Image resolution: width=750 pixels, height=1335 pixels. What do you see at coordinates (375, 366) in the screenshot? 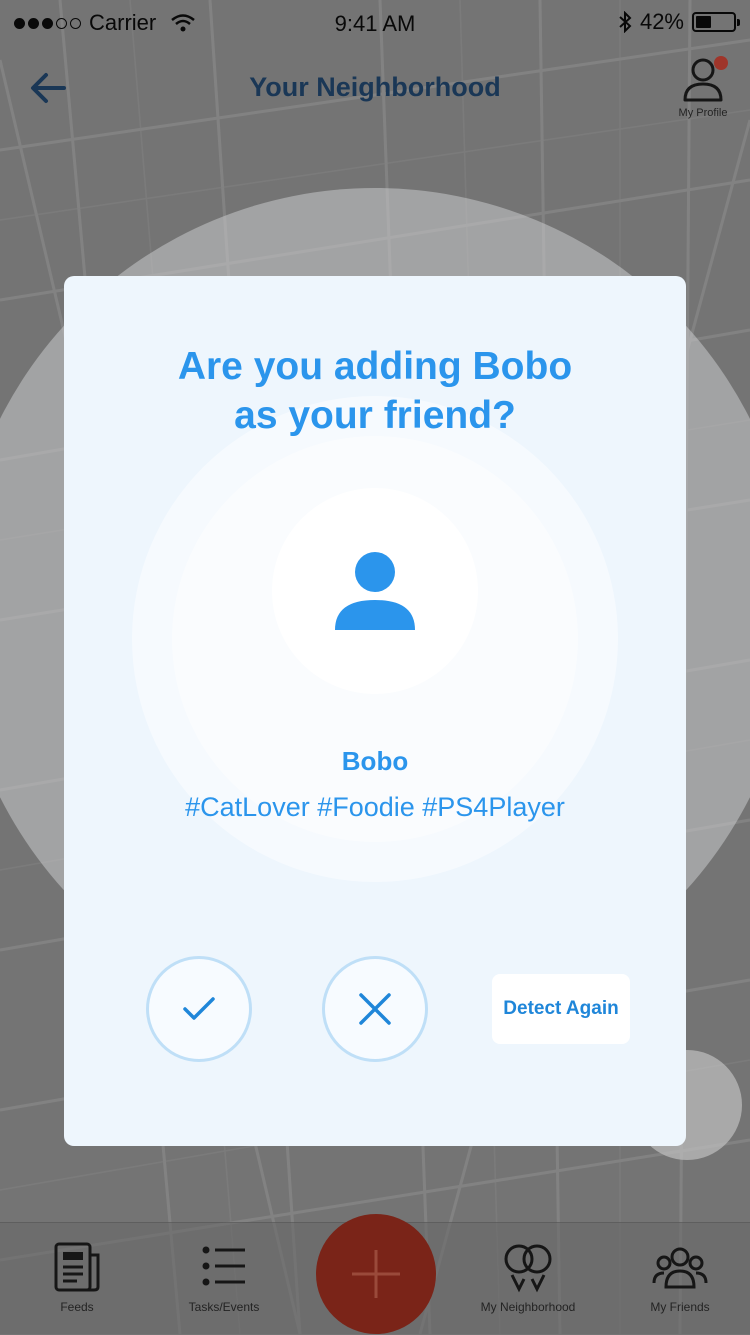
I see `dialog-title-line1: Are you adding Bobo` at bounding box center [375, 366].